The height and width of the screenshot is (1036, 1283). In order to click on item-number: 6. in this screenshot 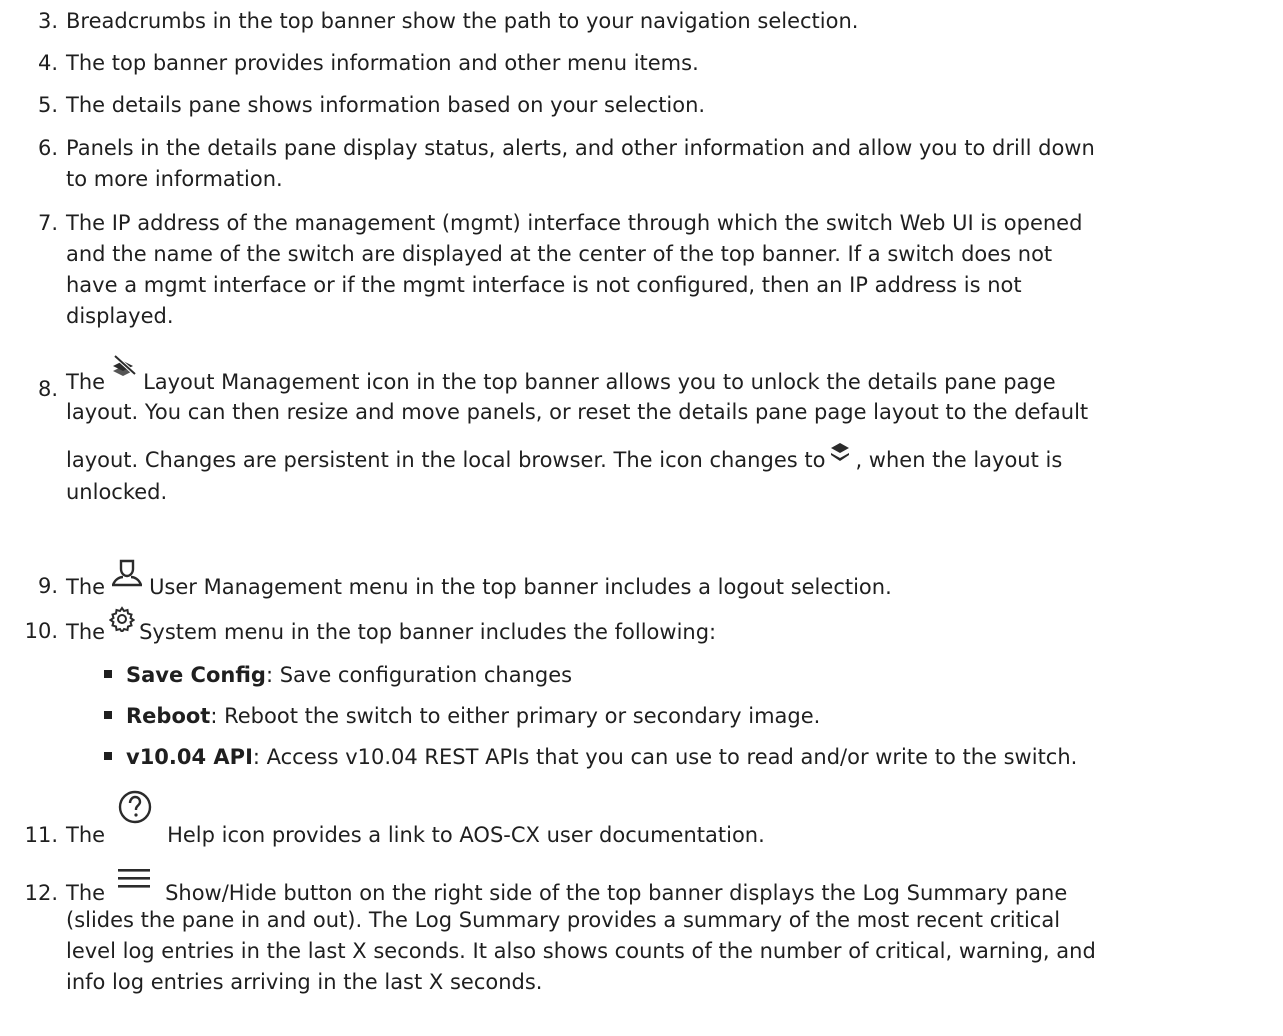, I will do `click(47, 148)`.